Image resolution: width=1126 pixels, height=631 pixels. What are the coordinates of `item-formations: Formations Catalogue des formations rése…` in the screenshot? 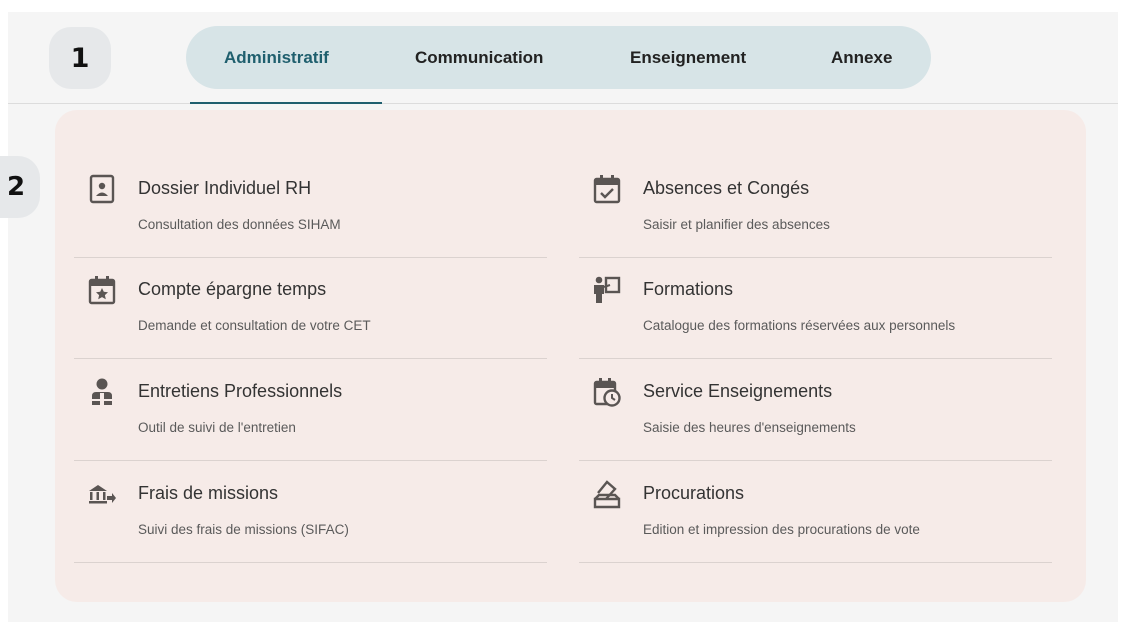 It's located at (815, 308).